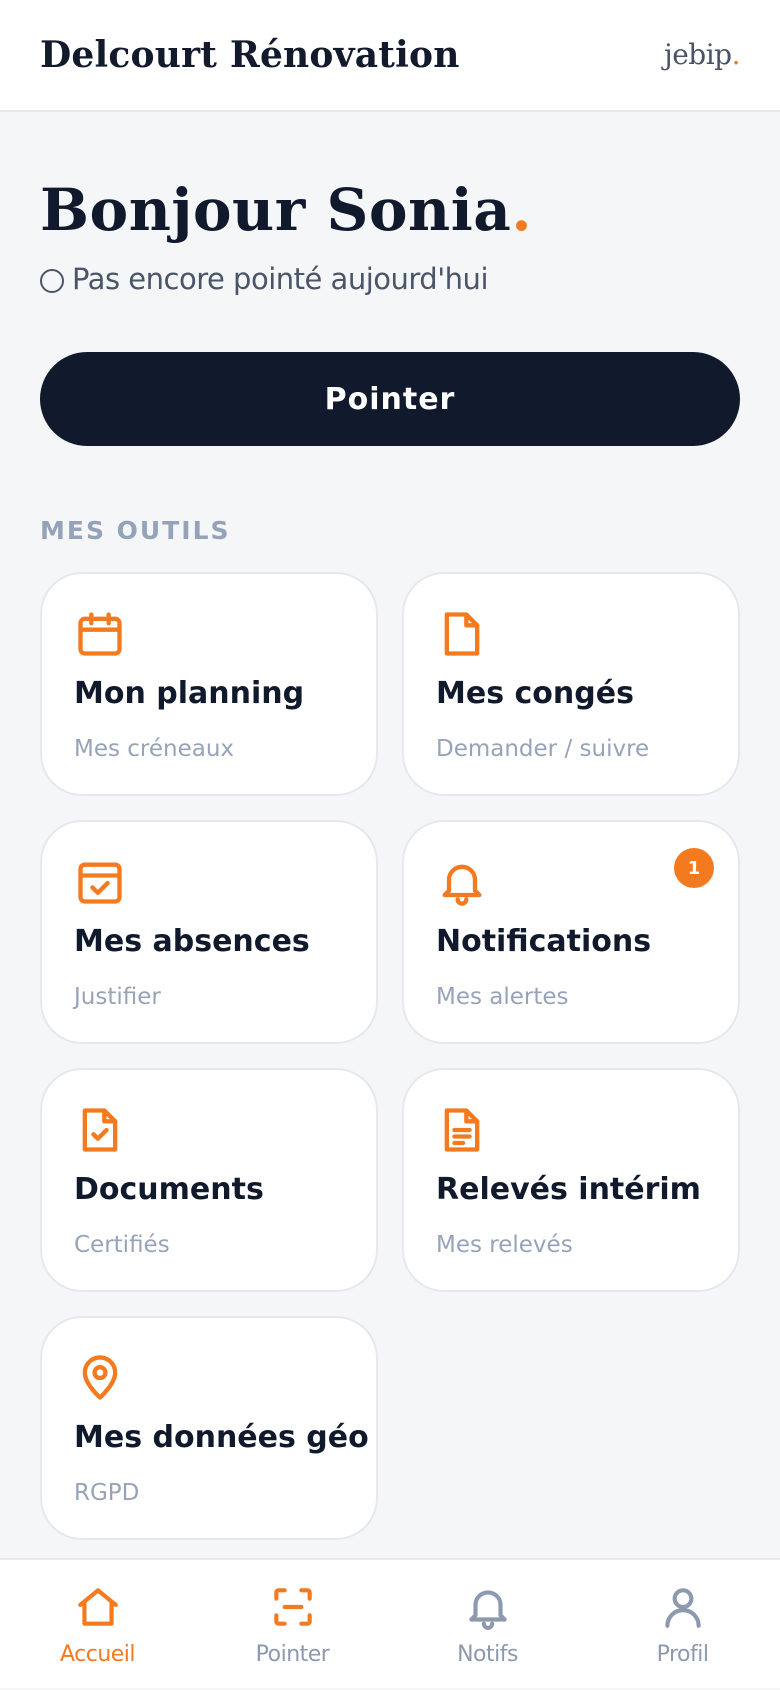 The image size is (780, 1690). Describe the element at coordinates (100, 1130) in the screenshot. I see `file-check-icon` at that location.